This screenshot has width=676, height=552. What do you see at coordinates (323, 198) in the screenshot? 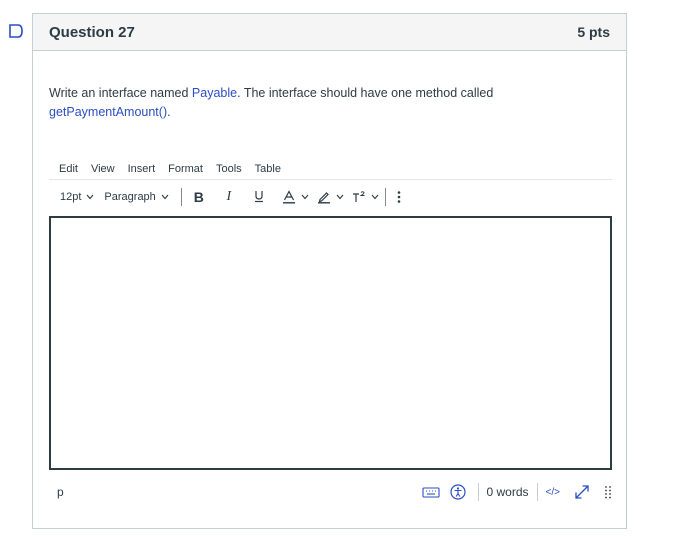
I see `highlight-icon` at bounding box center [323, 198].